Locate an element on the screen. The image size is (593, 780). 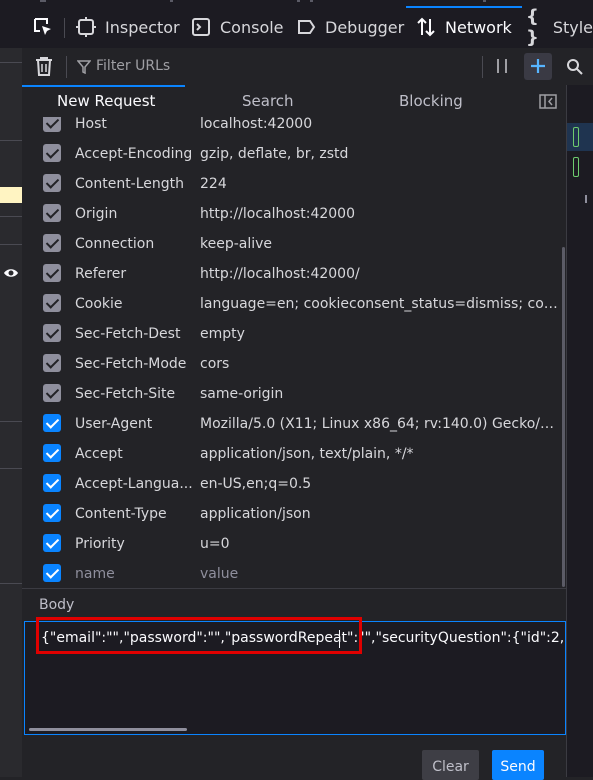
selected-request-row is located at coordinates (580, 137).